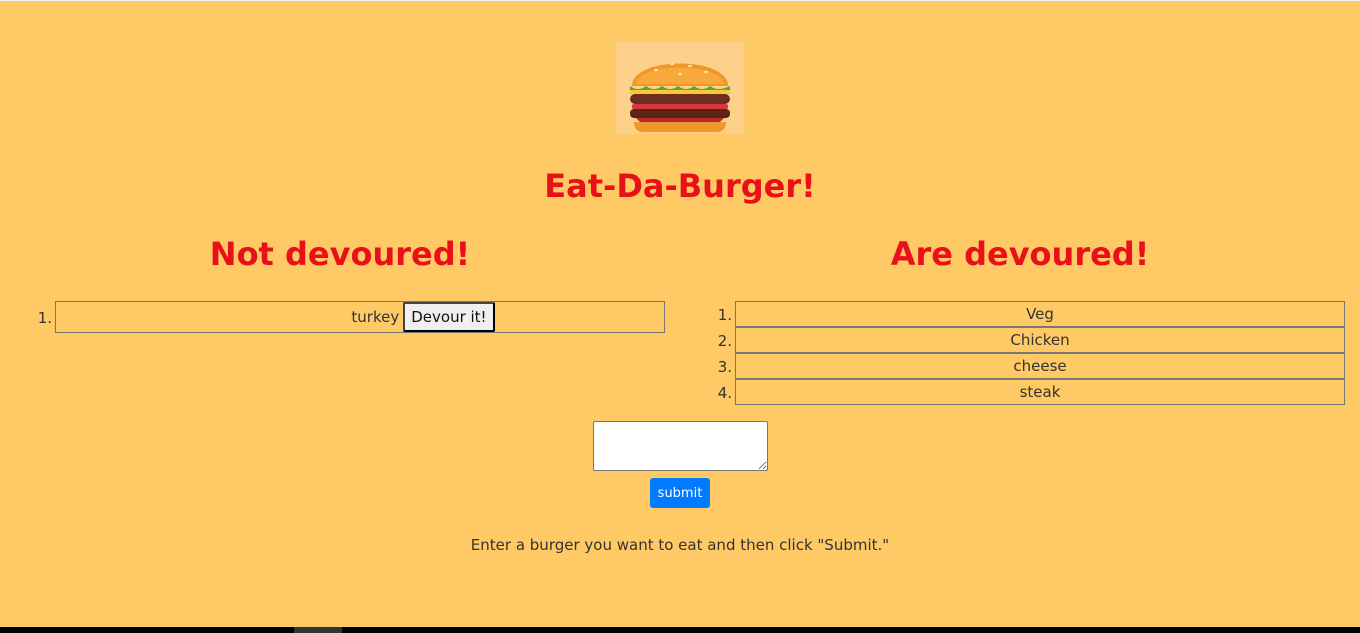 The width and height of the screenshot is (1360, 633). What do you see at coordinates (318, 630) in the screenshot?
I see `scrollbar-thumb` at bounding box center [318, 630].